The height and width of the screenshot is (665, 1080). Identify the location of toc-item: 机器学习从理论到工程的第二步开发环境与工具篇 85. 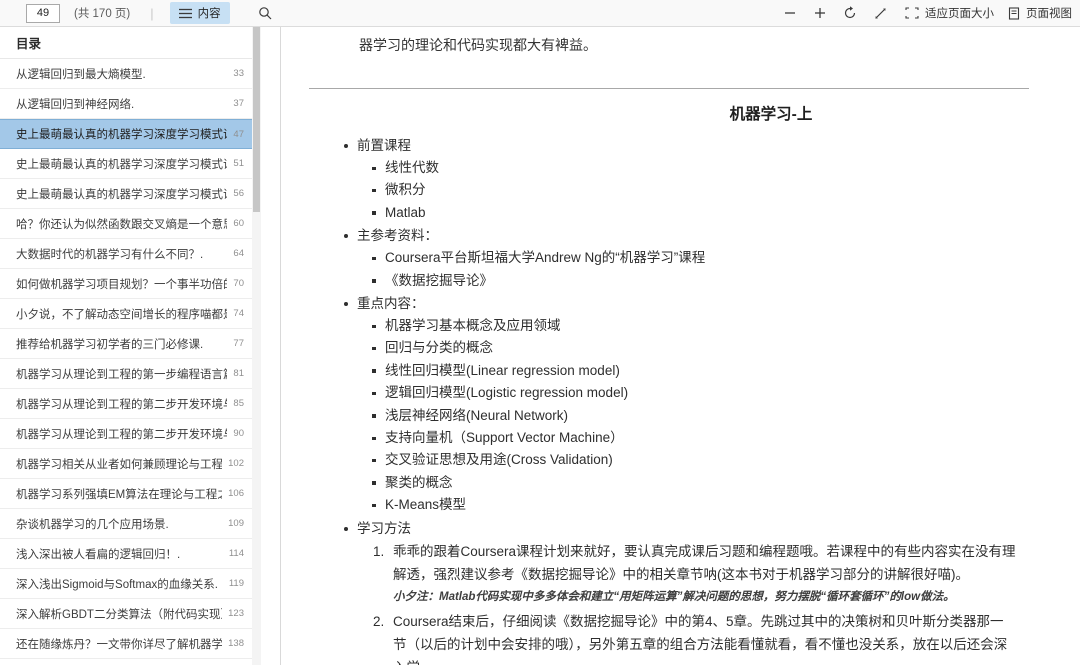
(126, 404).